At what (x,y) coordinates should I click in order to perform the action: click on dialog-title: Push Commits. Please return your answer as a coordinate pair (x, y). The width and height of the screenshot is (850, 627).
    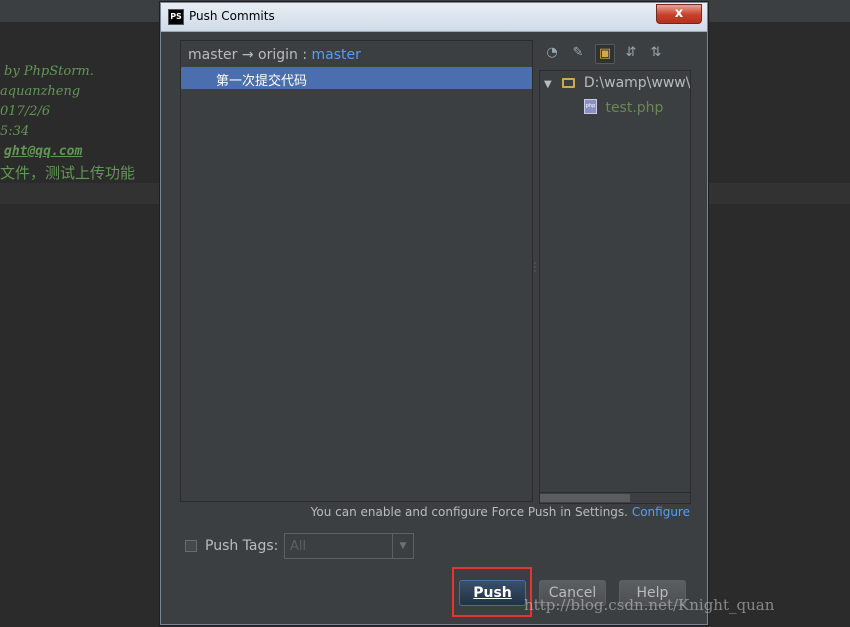
    Looking at the image, I should click on (232, 16).